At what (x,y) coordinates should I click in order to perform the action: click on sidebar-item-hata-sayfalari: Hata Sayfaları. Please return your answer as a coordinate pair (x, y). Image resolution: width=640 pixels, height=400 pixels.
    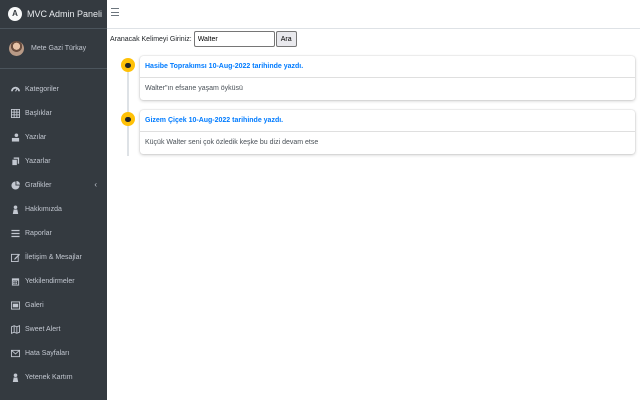
    Looking at the image, I should click on (53, 353).